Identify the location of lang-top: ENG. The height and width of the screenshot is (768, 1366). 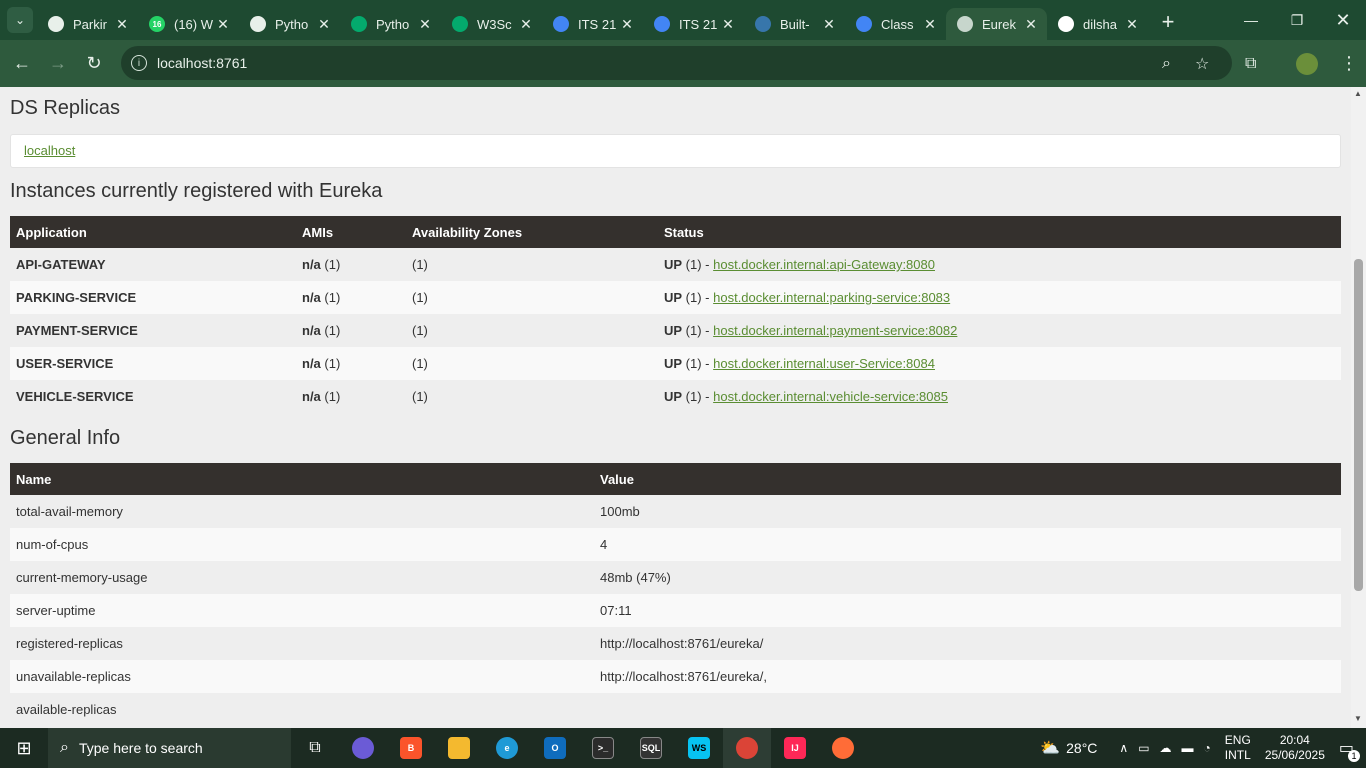
(1237, 740).